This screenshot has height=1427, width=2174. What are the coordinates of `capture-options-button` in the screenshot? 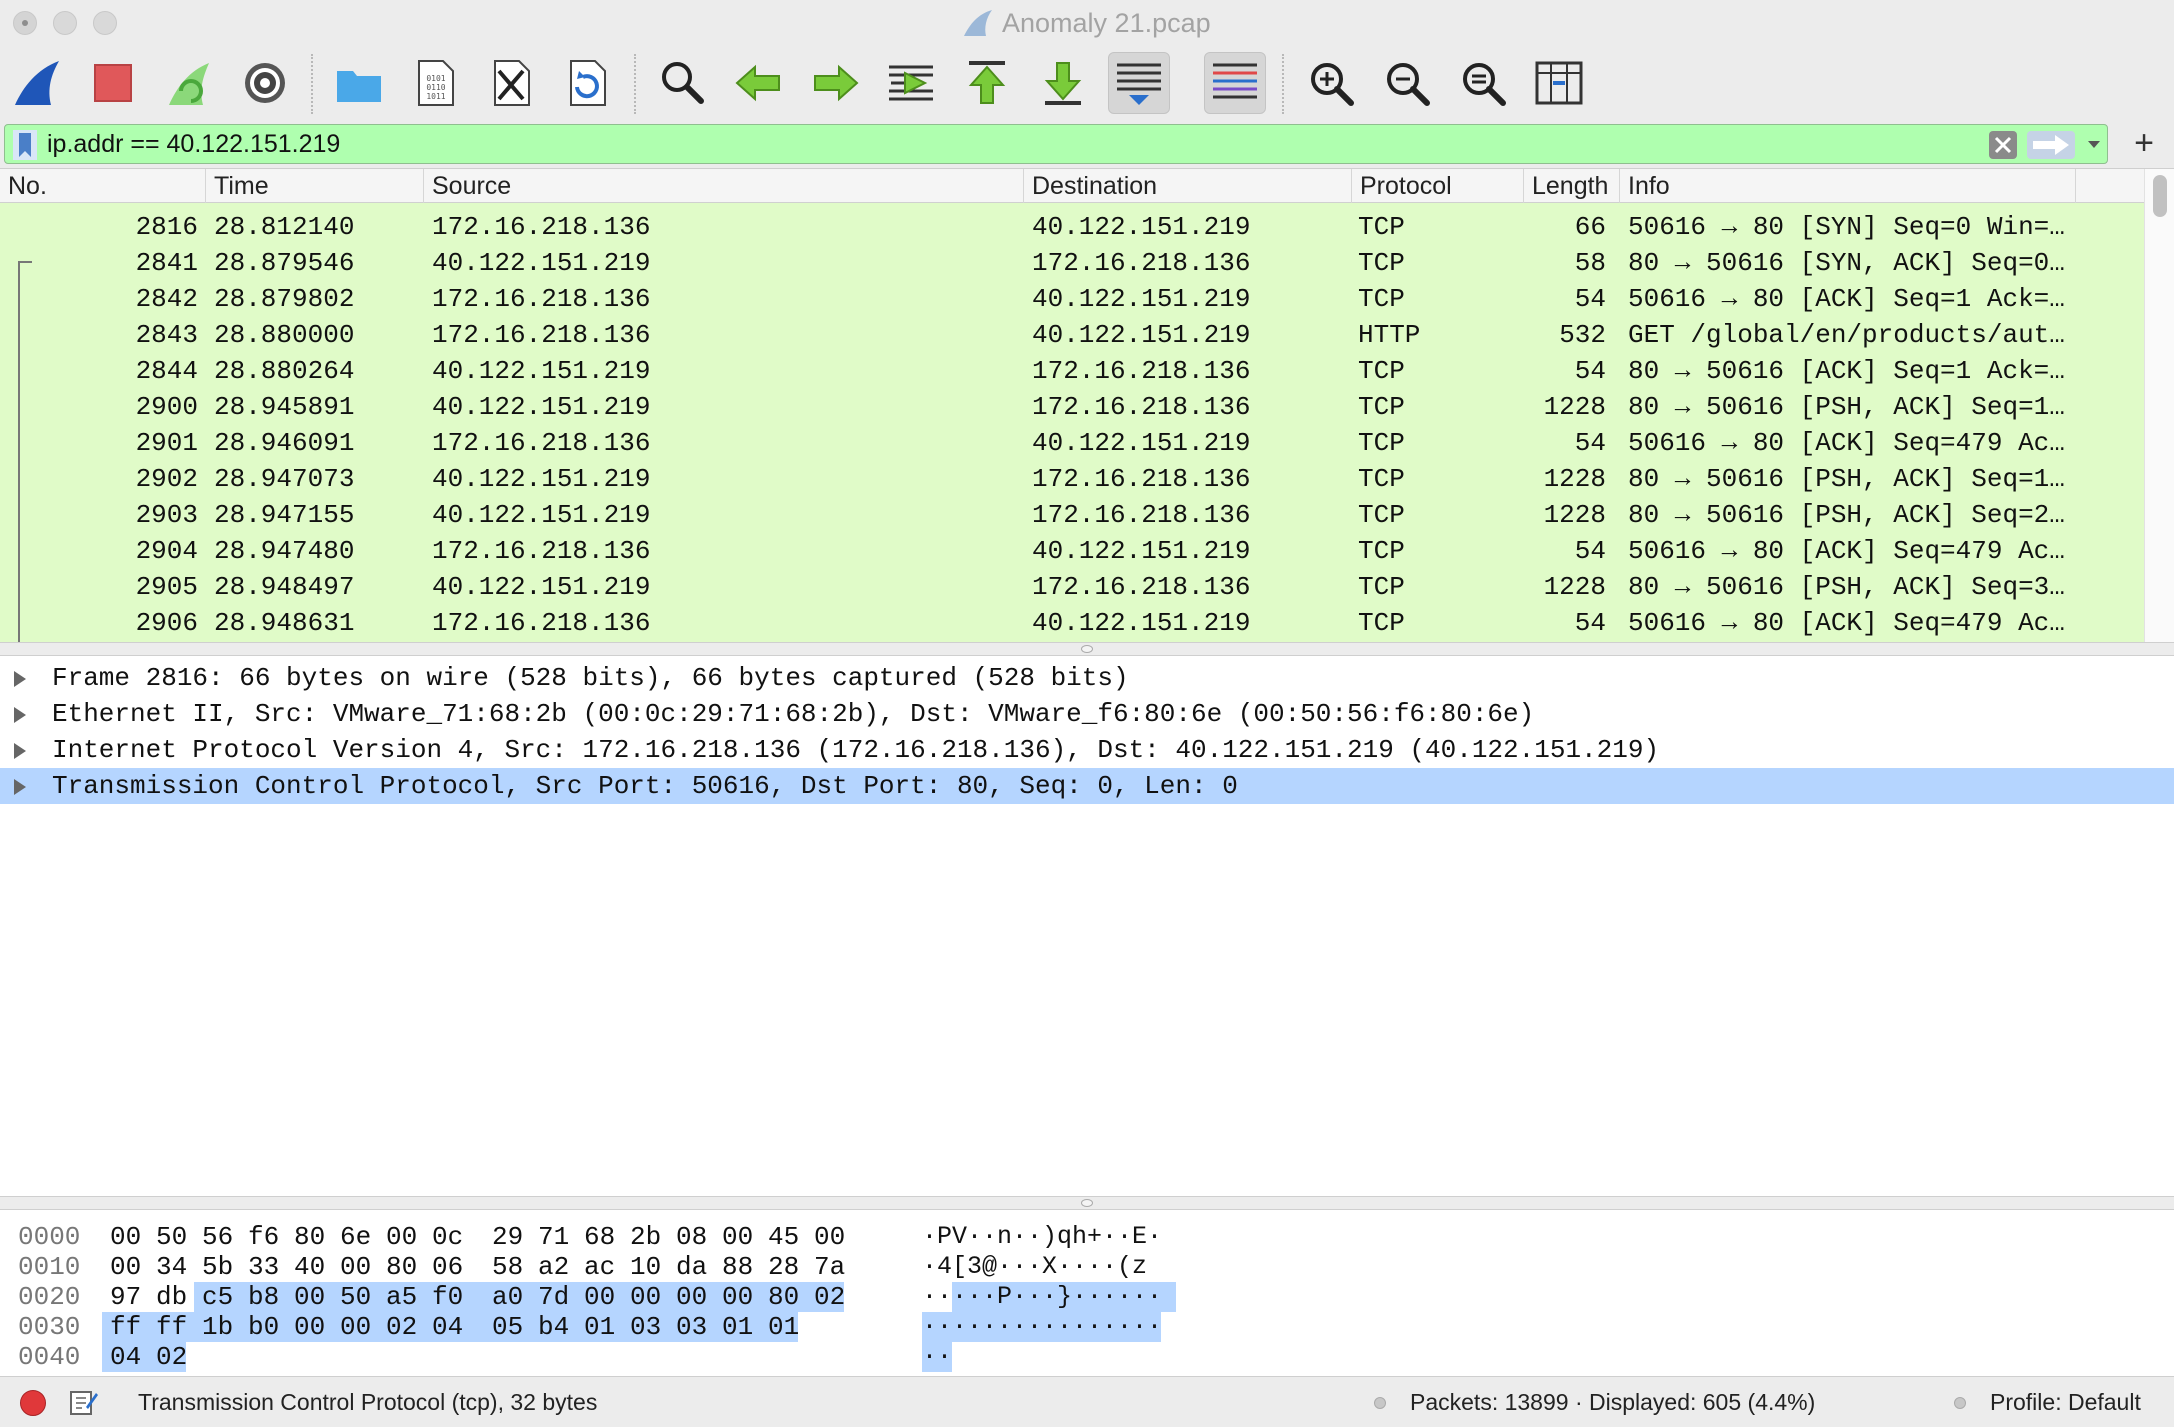 It's located at (265, 83).